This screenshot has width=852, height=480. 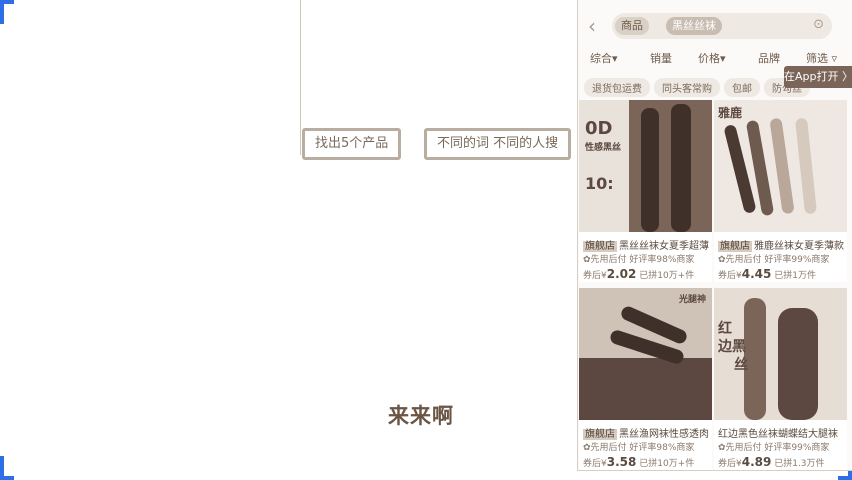 What do you see at coordinates (617, 87) in the screenshot?
I see `filter-chip: 退货包运费` at bounding box center [617, 87].